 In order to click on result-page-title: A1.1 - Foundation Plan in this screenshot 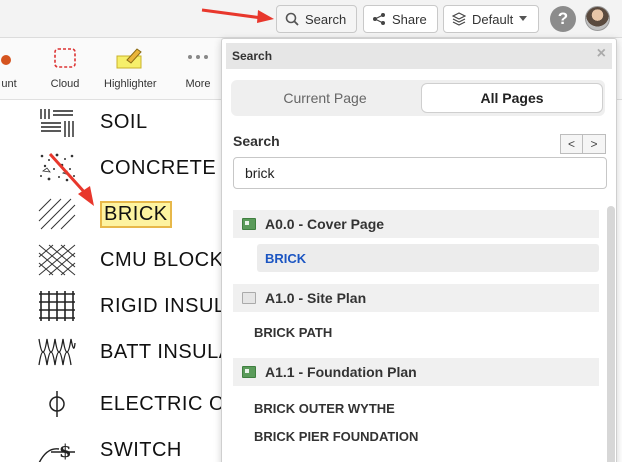, I will do `click(341, 372)`.